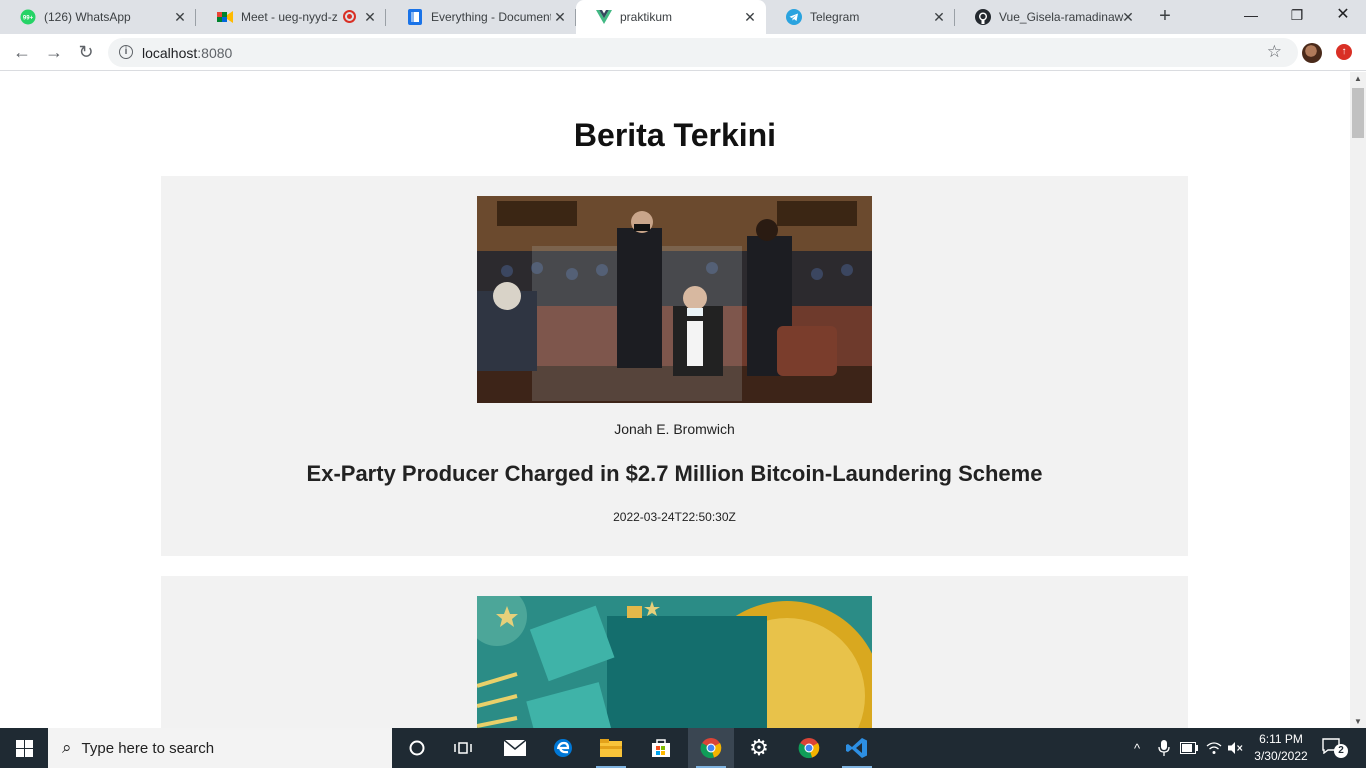 This screenshot has width=1366, height=768. What do you see at coordinates (1236, 748) in the screenshot?
I see `volume-muted-icon` at bounding box center [1236, 748].